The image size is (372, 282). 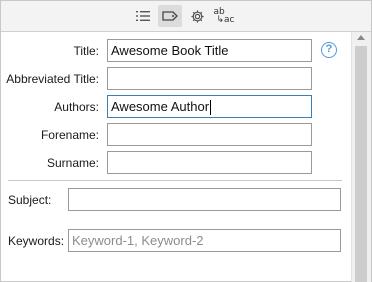 I want to click on vertical-scrollbar, so click(x=361, y=157).